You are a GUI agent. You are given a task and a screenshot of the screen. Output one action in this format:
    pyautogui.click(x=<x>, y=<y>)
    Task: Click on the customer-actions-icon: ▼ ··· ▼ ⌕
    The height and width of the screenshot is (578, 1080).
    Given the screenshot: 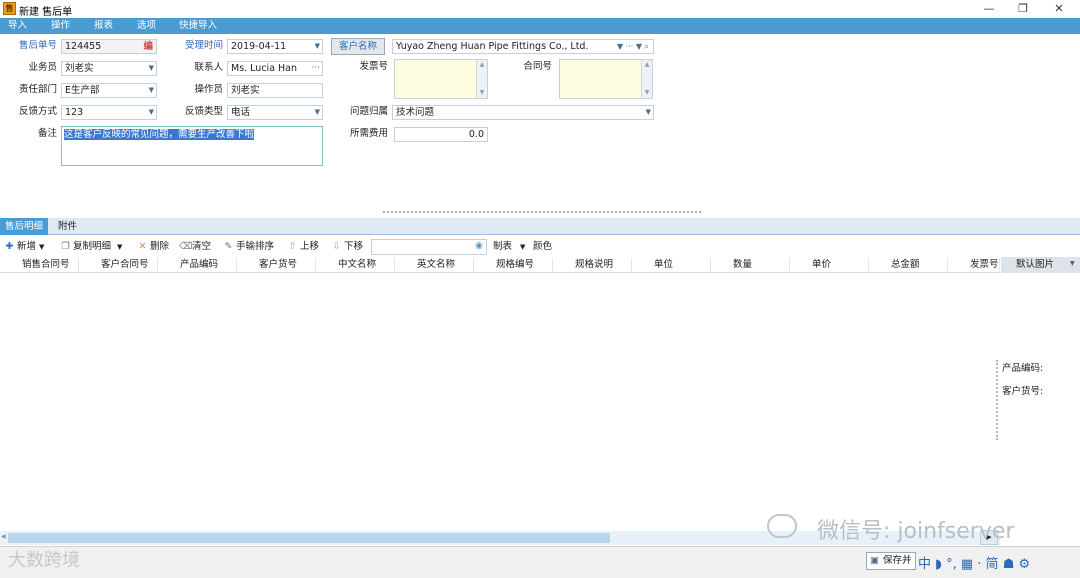 What is the action you would take?
    pyautogui.click(x=633, y=46)
    